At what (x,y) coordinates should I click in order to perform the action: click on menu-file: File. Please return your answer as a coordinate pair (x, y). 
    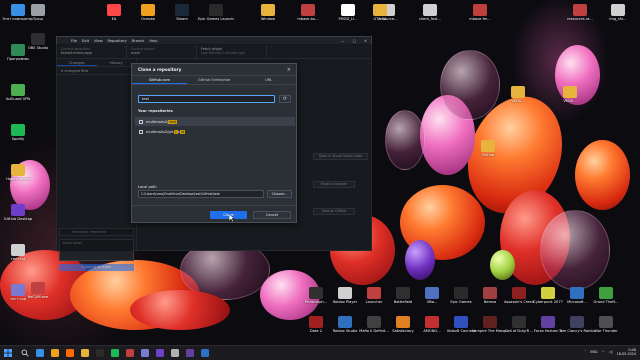
    Looking at the image, I should click on (74, 41).